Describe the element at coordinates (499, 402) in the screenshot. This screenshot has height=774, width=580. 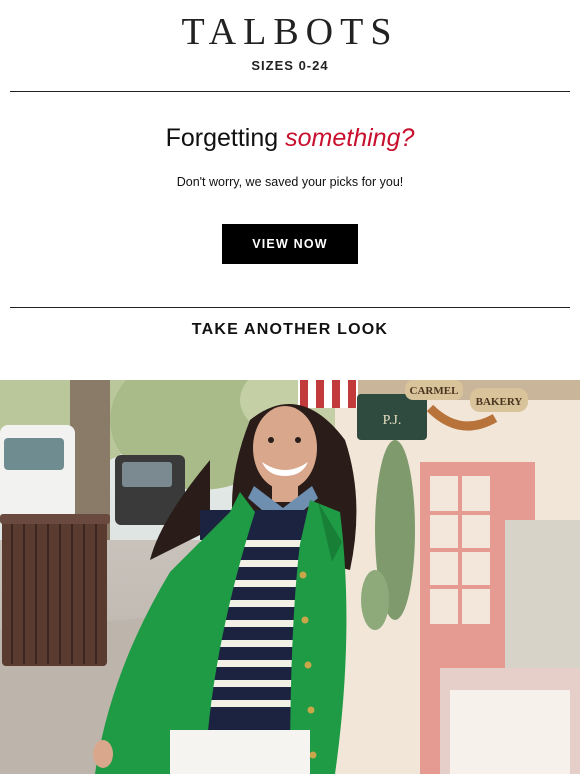
I see `bakery-sign: BAKERY` at that location.